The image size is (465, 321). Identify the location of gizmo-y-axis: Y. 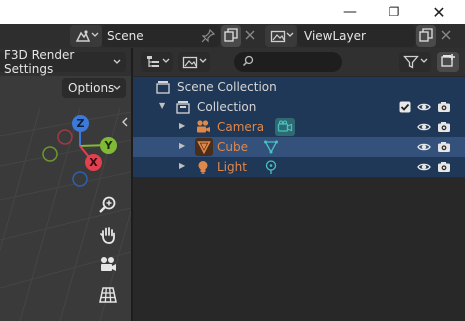
(108, 145).